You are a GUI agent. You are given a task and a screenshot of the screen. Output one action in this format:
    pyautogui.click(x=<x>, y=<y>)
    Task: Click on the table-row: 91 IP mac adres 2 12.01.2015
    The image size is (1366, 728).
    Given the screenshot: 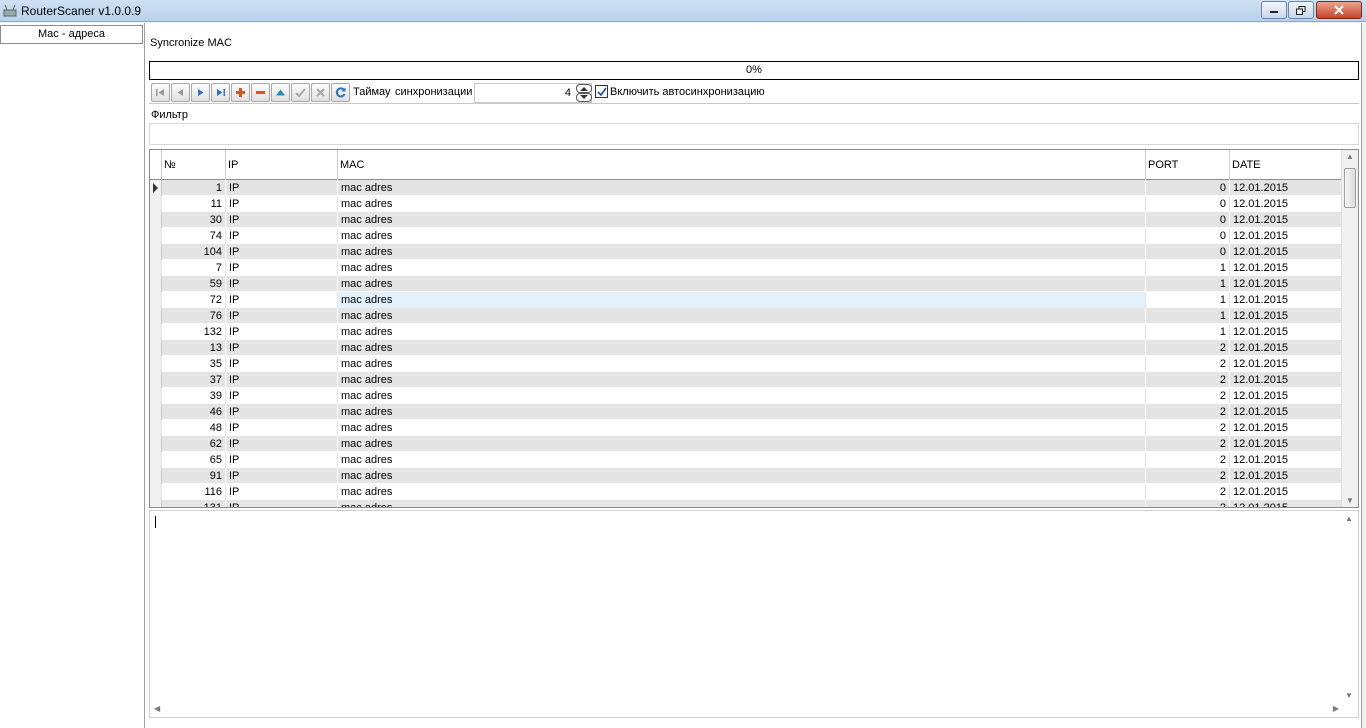 What is the action you would take?
    pyautogui.click(x=746, y=476)
    